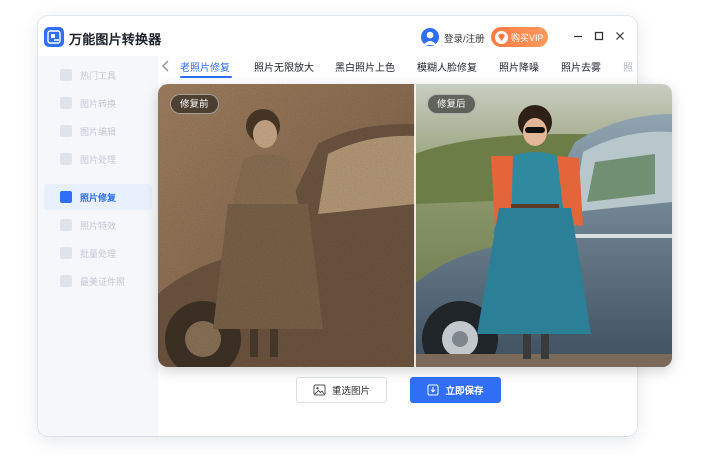 Image resolution: width=706 pixels, height=469 pixels. What do you see at coordinates (194, 104) in the screenshot?
I see `before-label: 修复前` at bounding box center [194, 104].